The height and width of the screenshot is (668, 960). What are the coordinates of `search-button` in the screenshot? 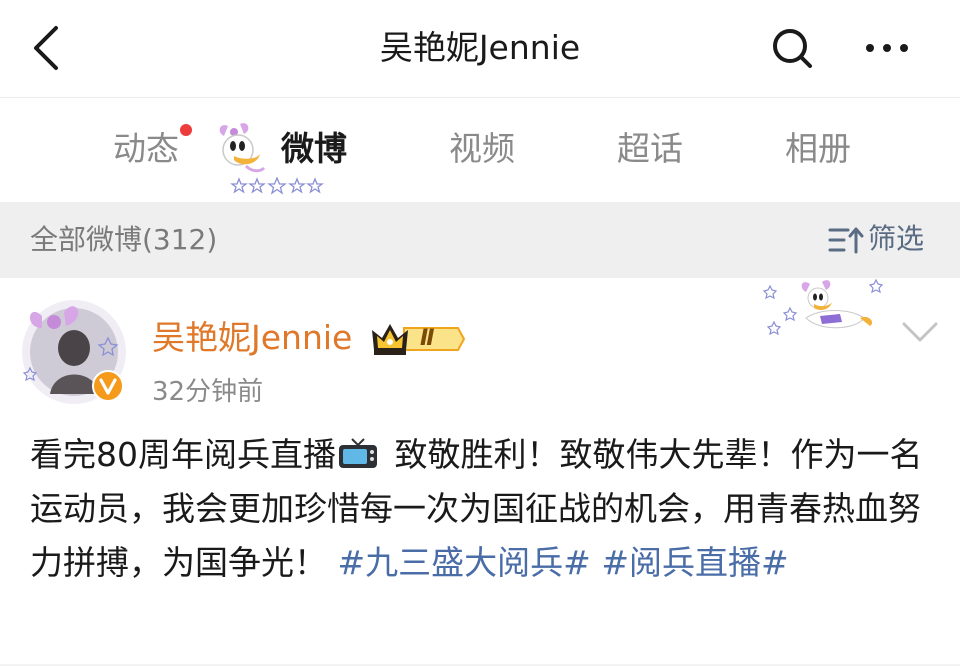 It's located at (792, 48).